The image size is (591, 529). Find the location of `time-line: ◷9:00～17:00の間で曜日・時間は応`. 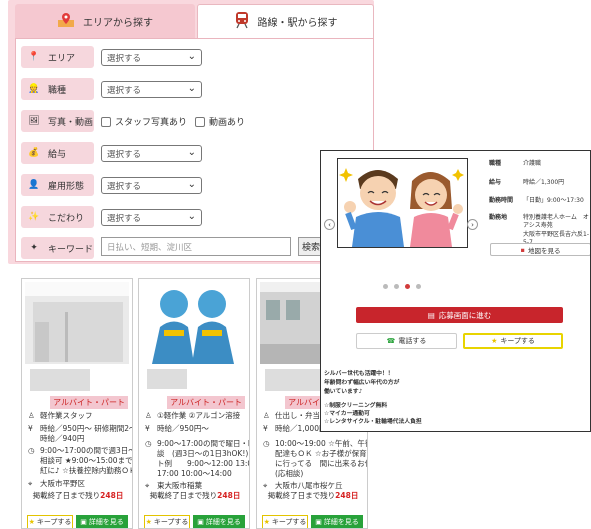

time-line: ◷9:00～17:00の間で曜日・時間は応 is located at coordinates (197, 443).